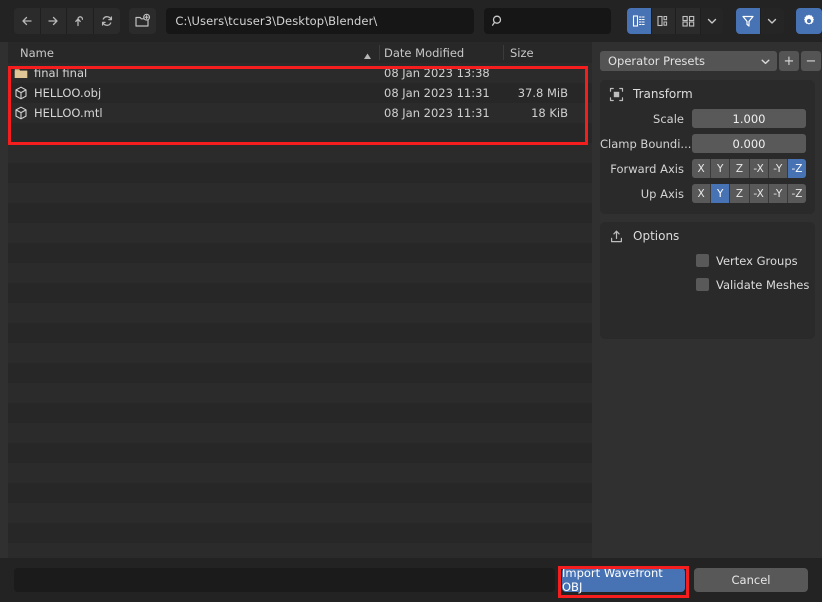 The height and width of the screenshot is (602, 822). What do you see at coordinates (639, 21) in the screenshot?
I see `display-vertical-list-icon` at bounding box center [639, 21].